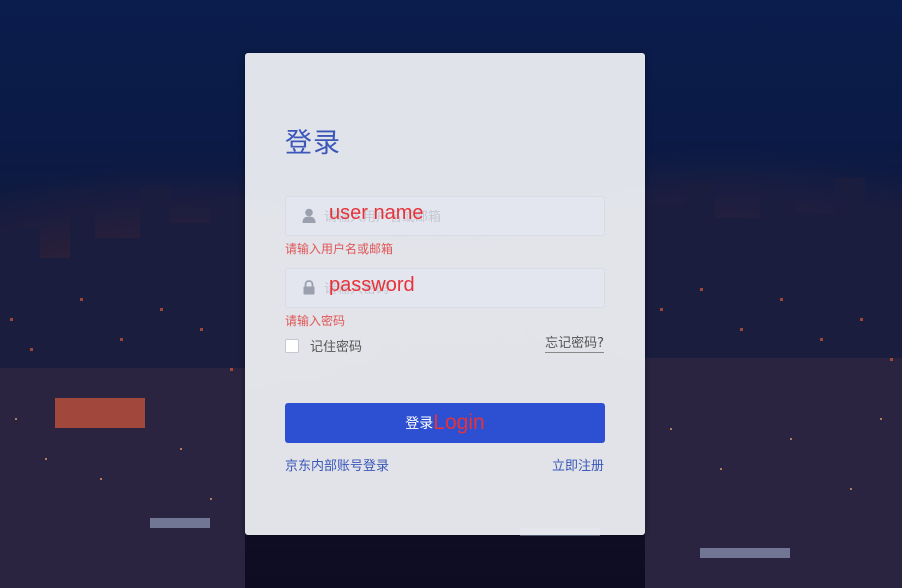  What do you see at coordinates (419, 423) in the screenshot?
I see `login-button-label: 登录` at bounding box center [419, 423].